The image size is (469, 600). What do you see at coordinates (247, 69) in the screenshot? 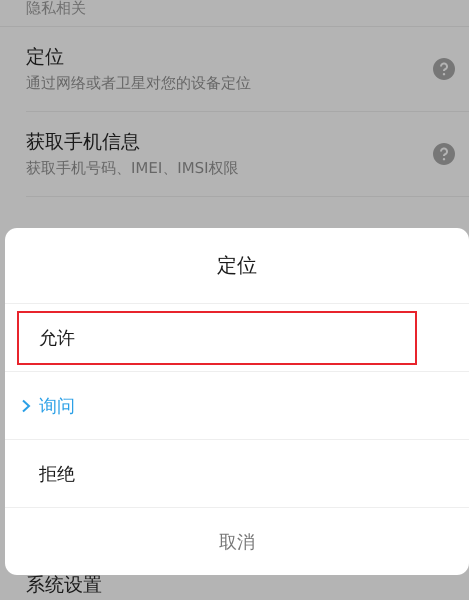
I see `setting-row: 定位 通过网络或者卫星对您的设备定位` at bounding box center [247, 69].